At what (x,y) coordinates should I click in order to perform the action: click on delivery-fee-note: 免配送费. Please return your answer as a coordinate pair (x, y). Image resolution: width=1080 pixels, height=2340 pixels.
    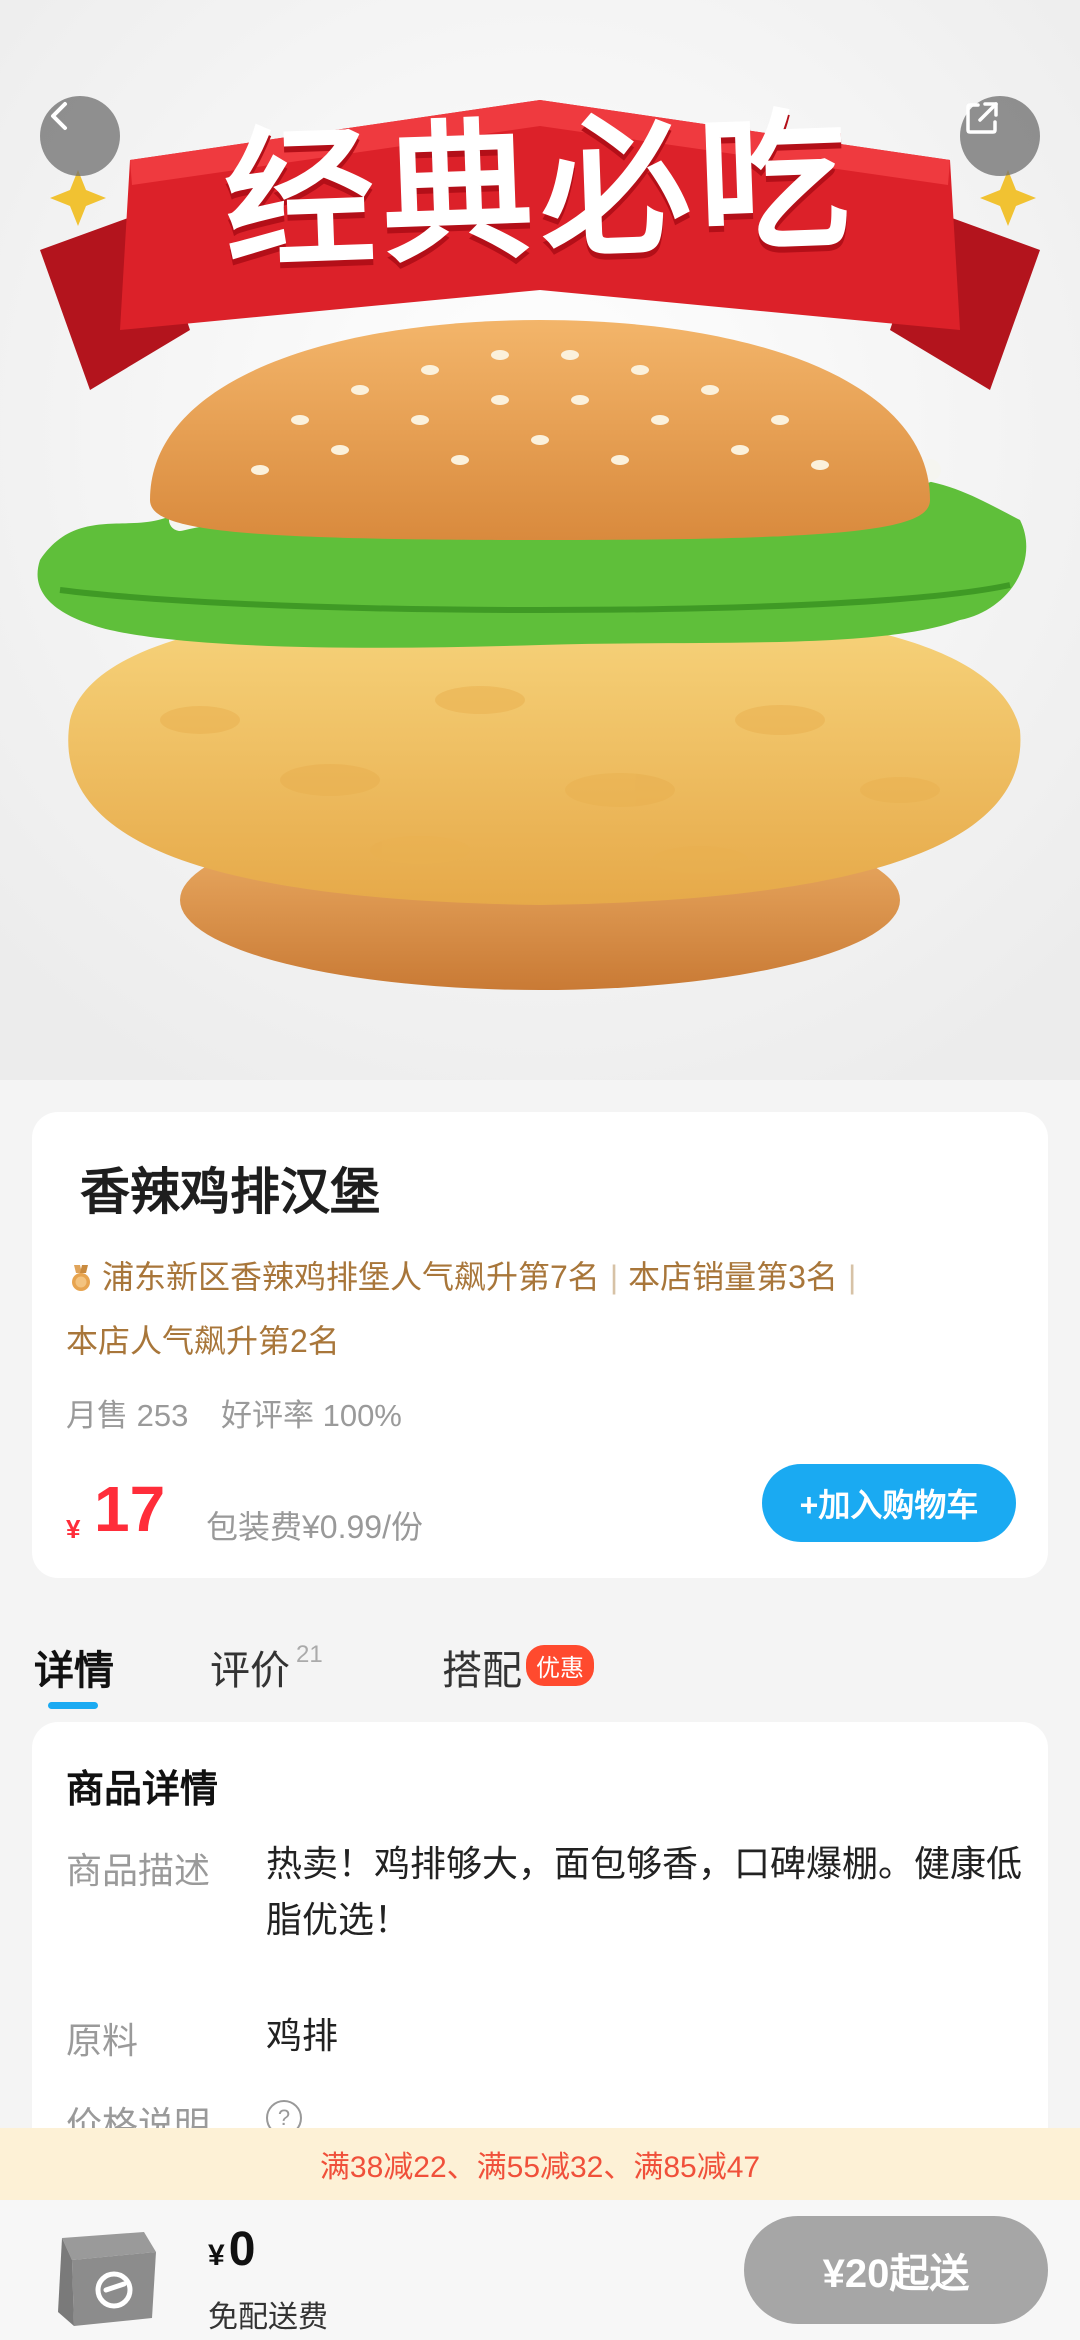
    Looking at the image, I should click on (268, 2317).